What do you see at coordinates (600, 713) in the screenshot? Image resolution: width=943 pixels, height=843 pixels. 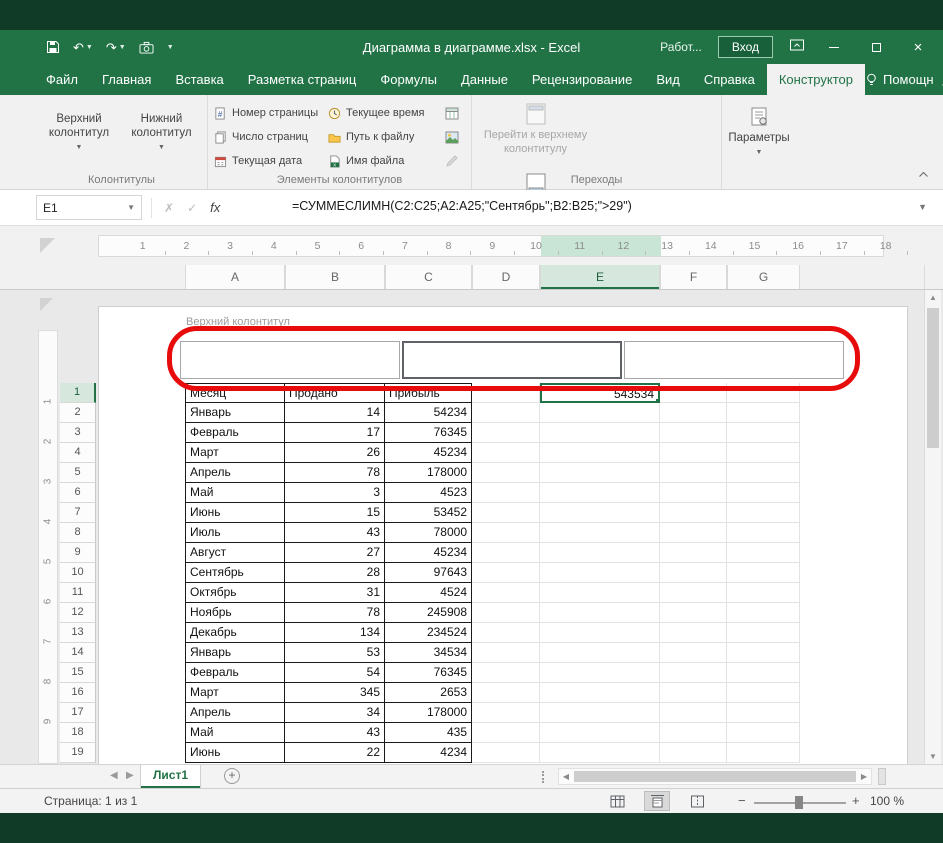 I see `cell-E17` at bounding box center [600, 713].